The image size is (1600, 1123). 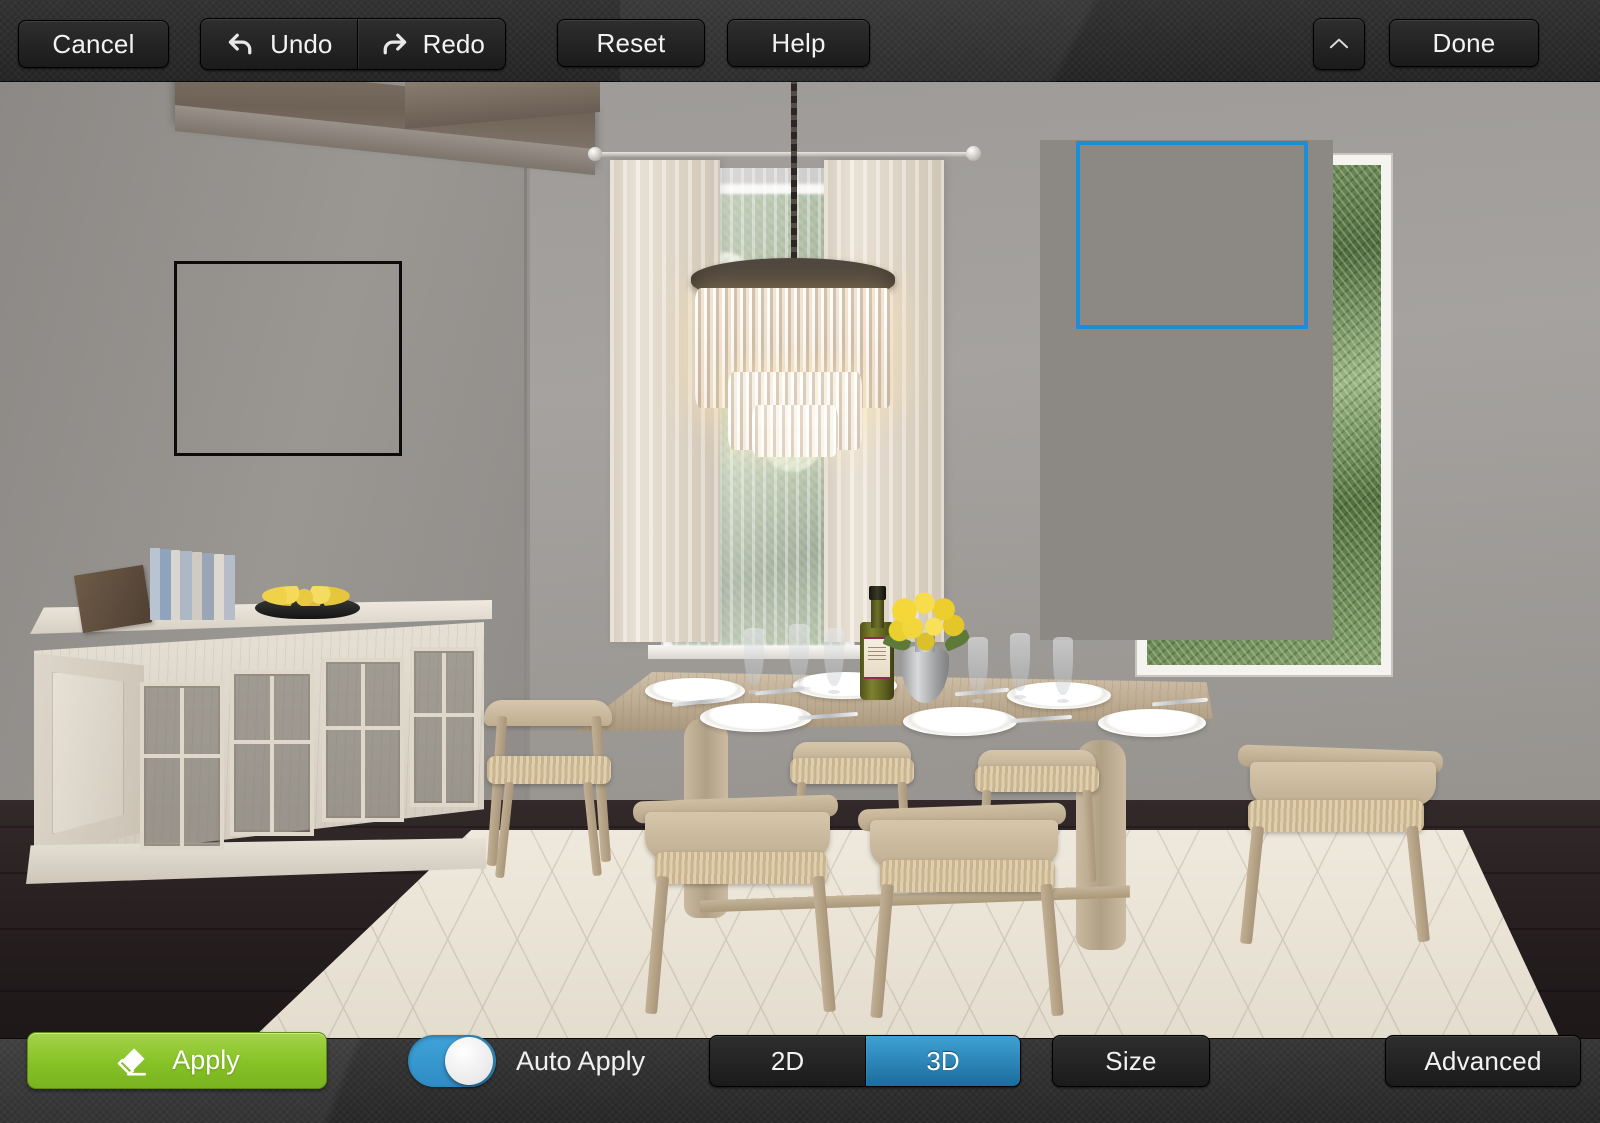 I want to click on undo-button: Undo, so click(x=279, y=44).